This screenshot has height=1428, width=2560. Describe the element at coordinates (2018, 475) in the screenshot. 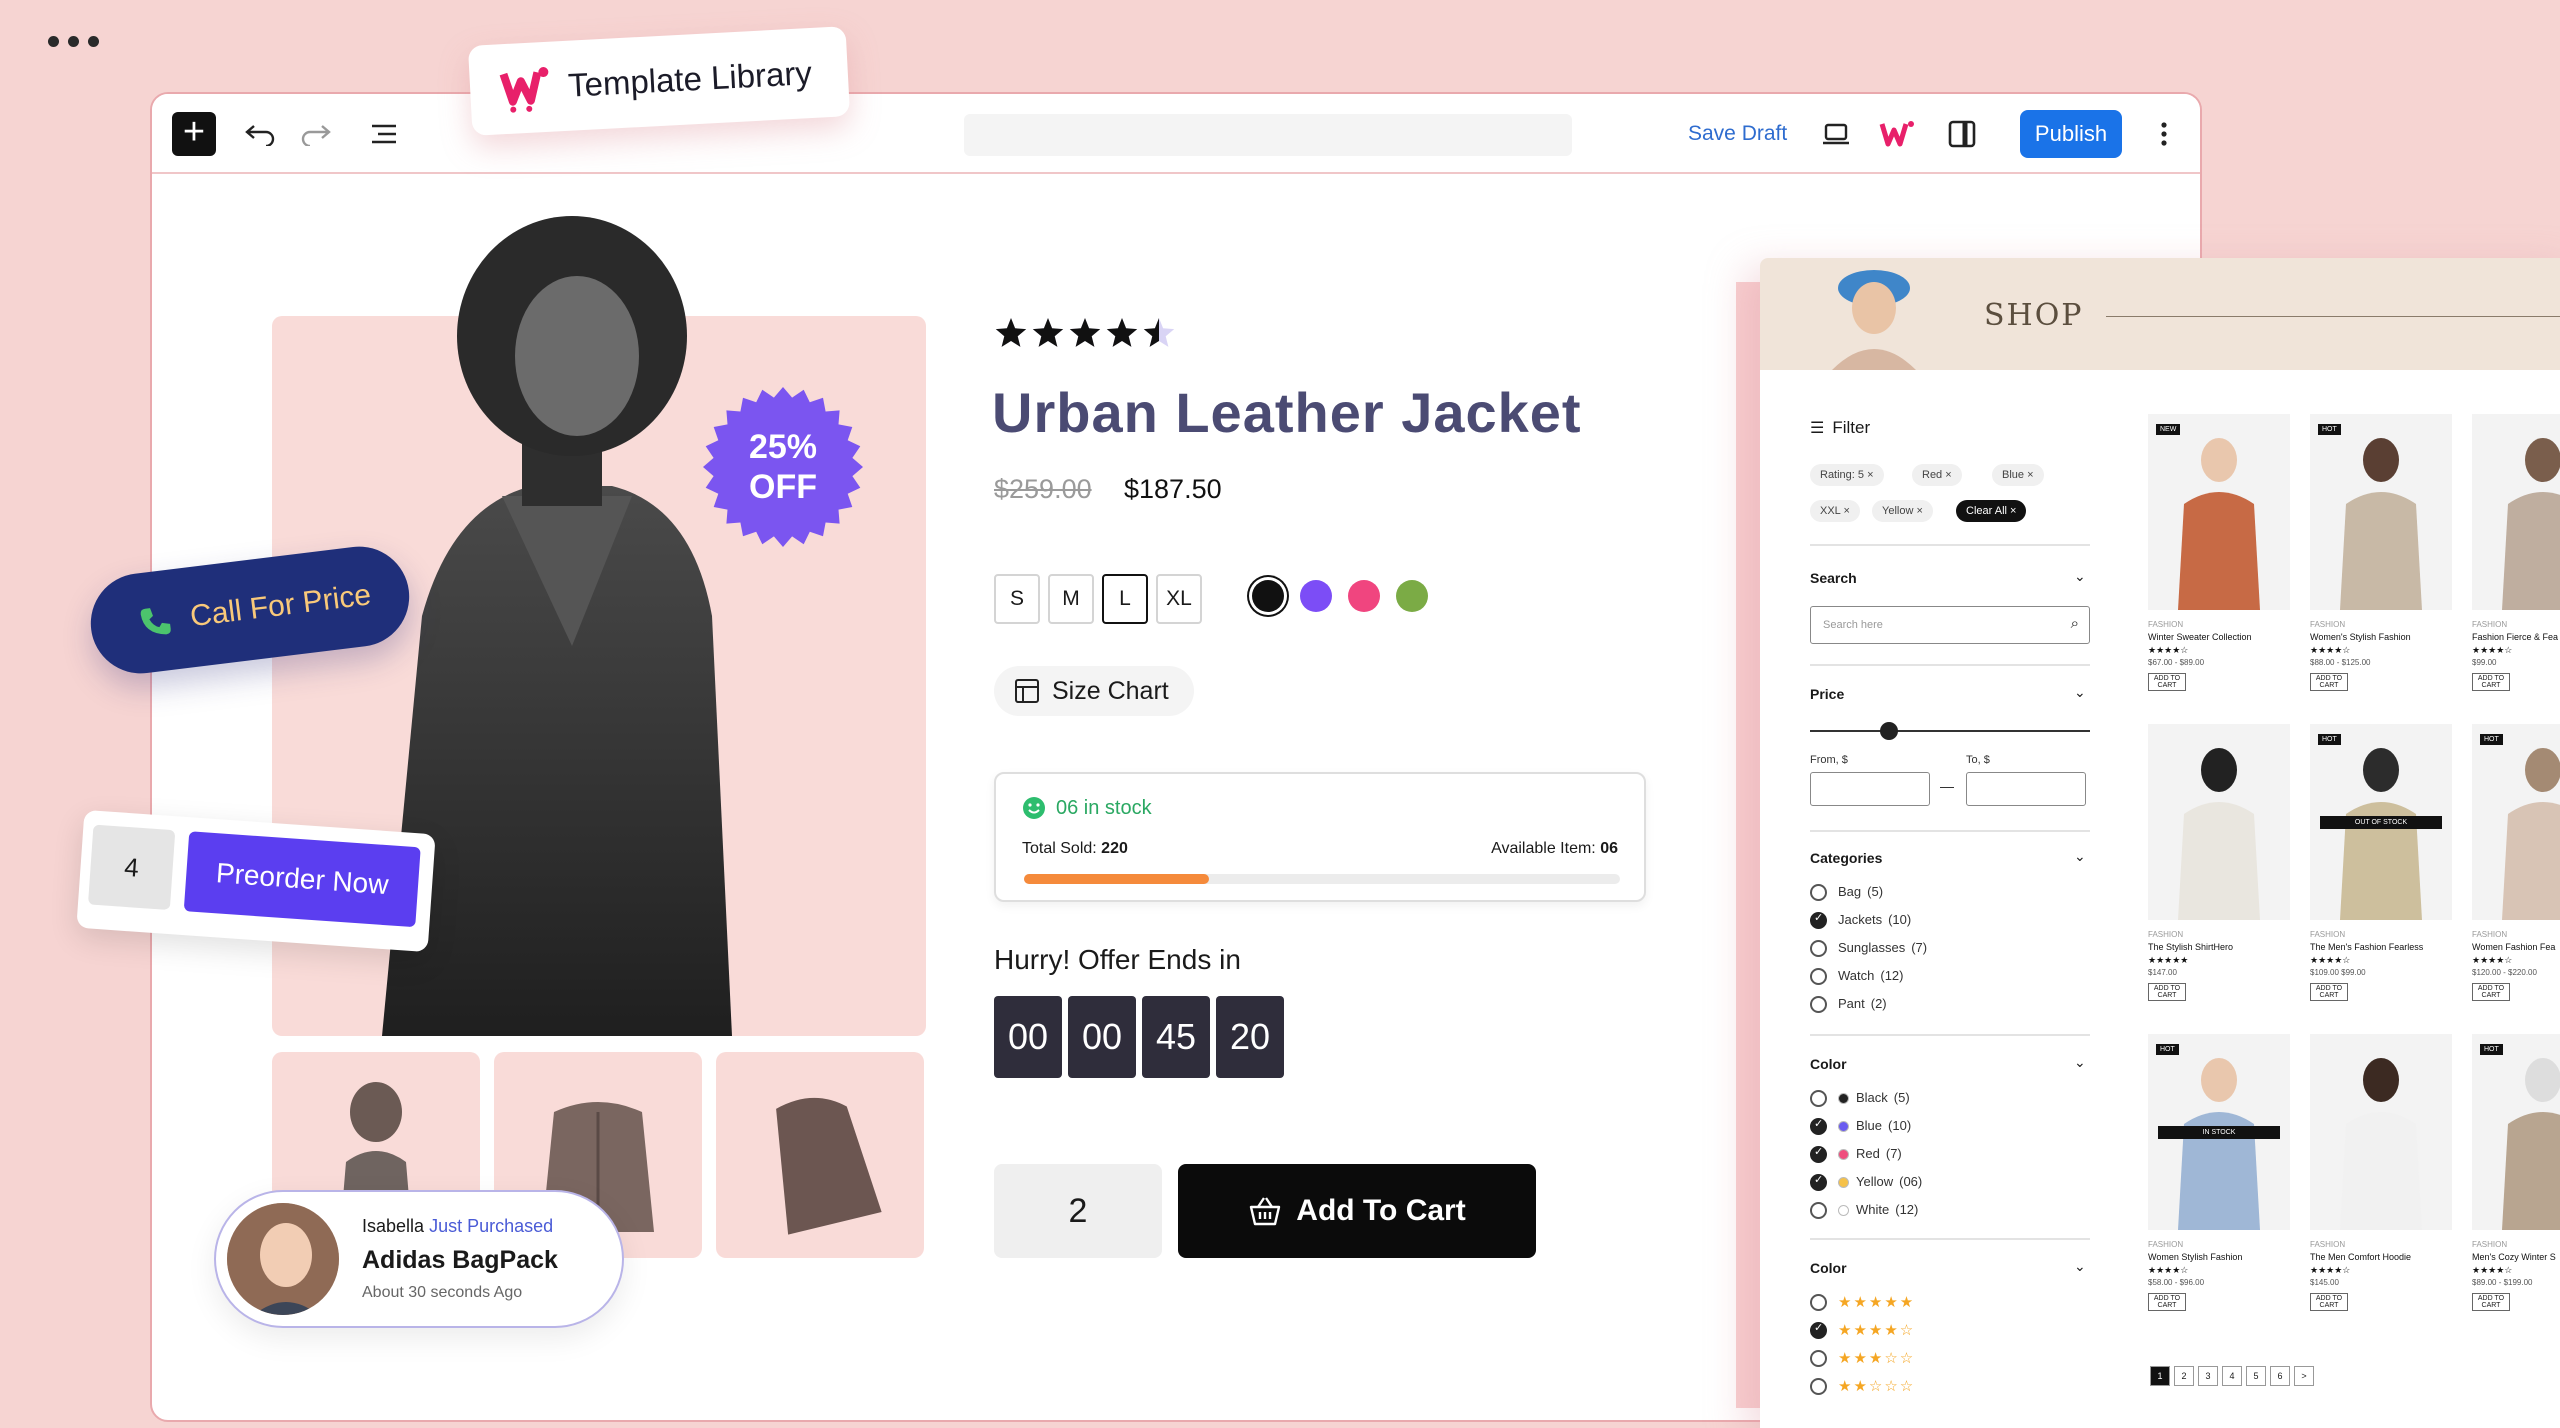

I see `filter-chip: Blue ×` at that location.